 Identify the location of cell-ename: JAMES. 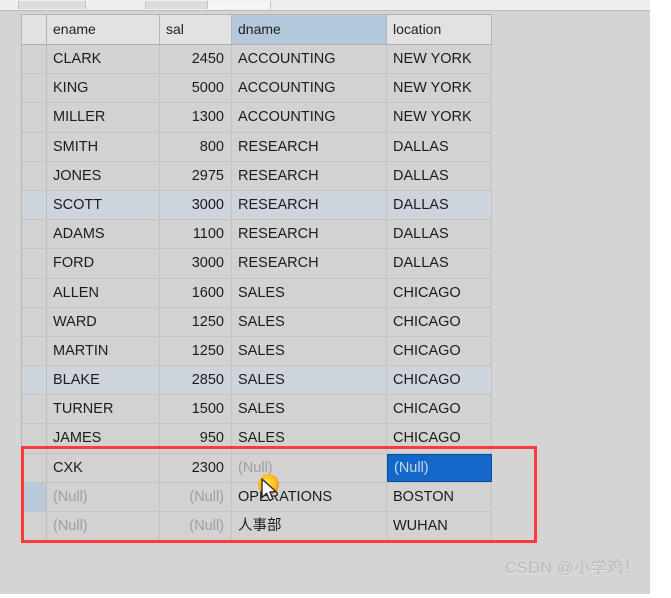
(103, 438).